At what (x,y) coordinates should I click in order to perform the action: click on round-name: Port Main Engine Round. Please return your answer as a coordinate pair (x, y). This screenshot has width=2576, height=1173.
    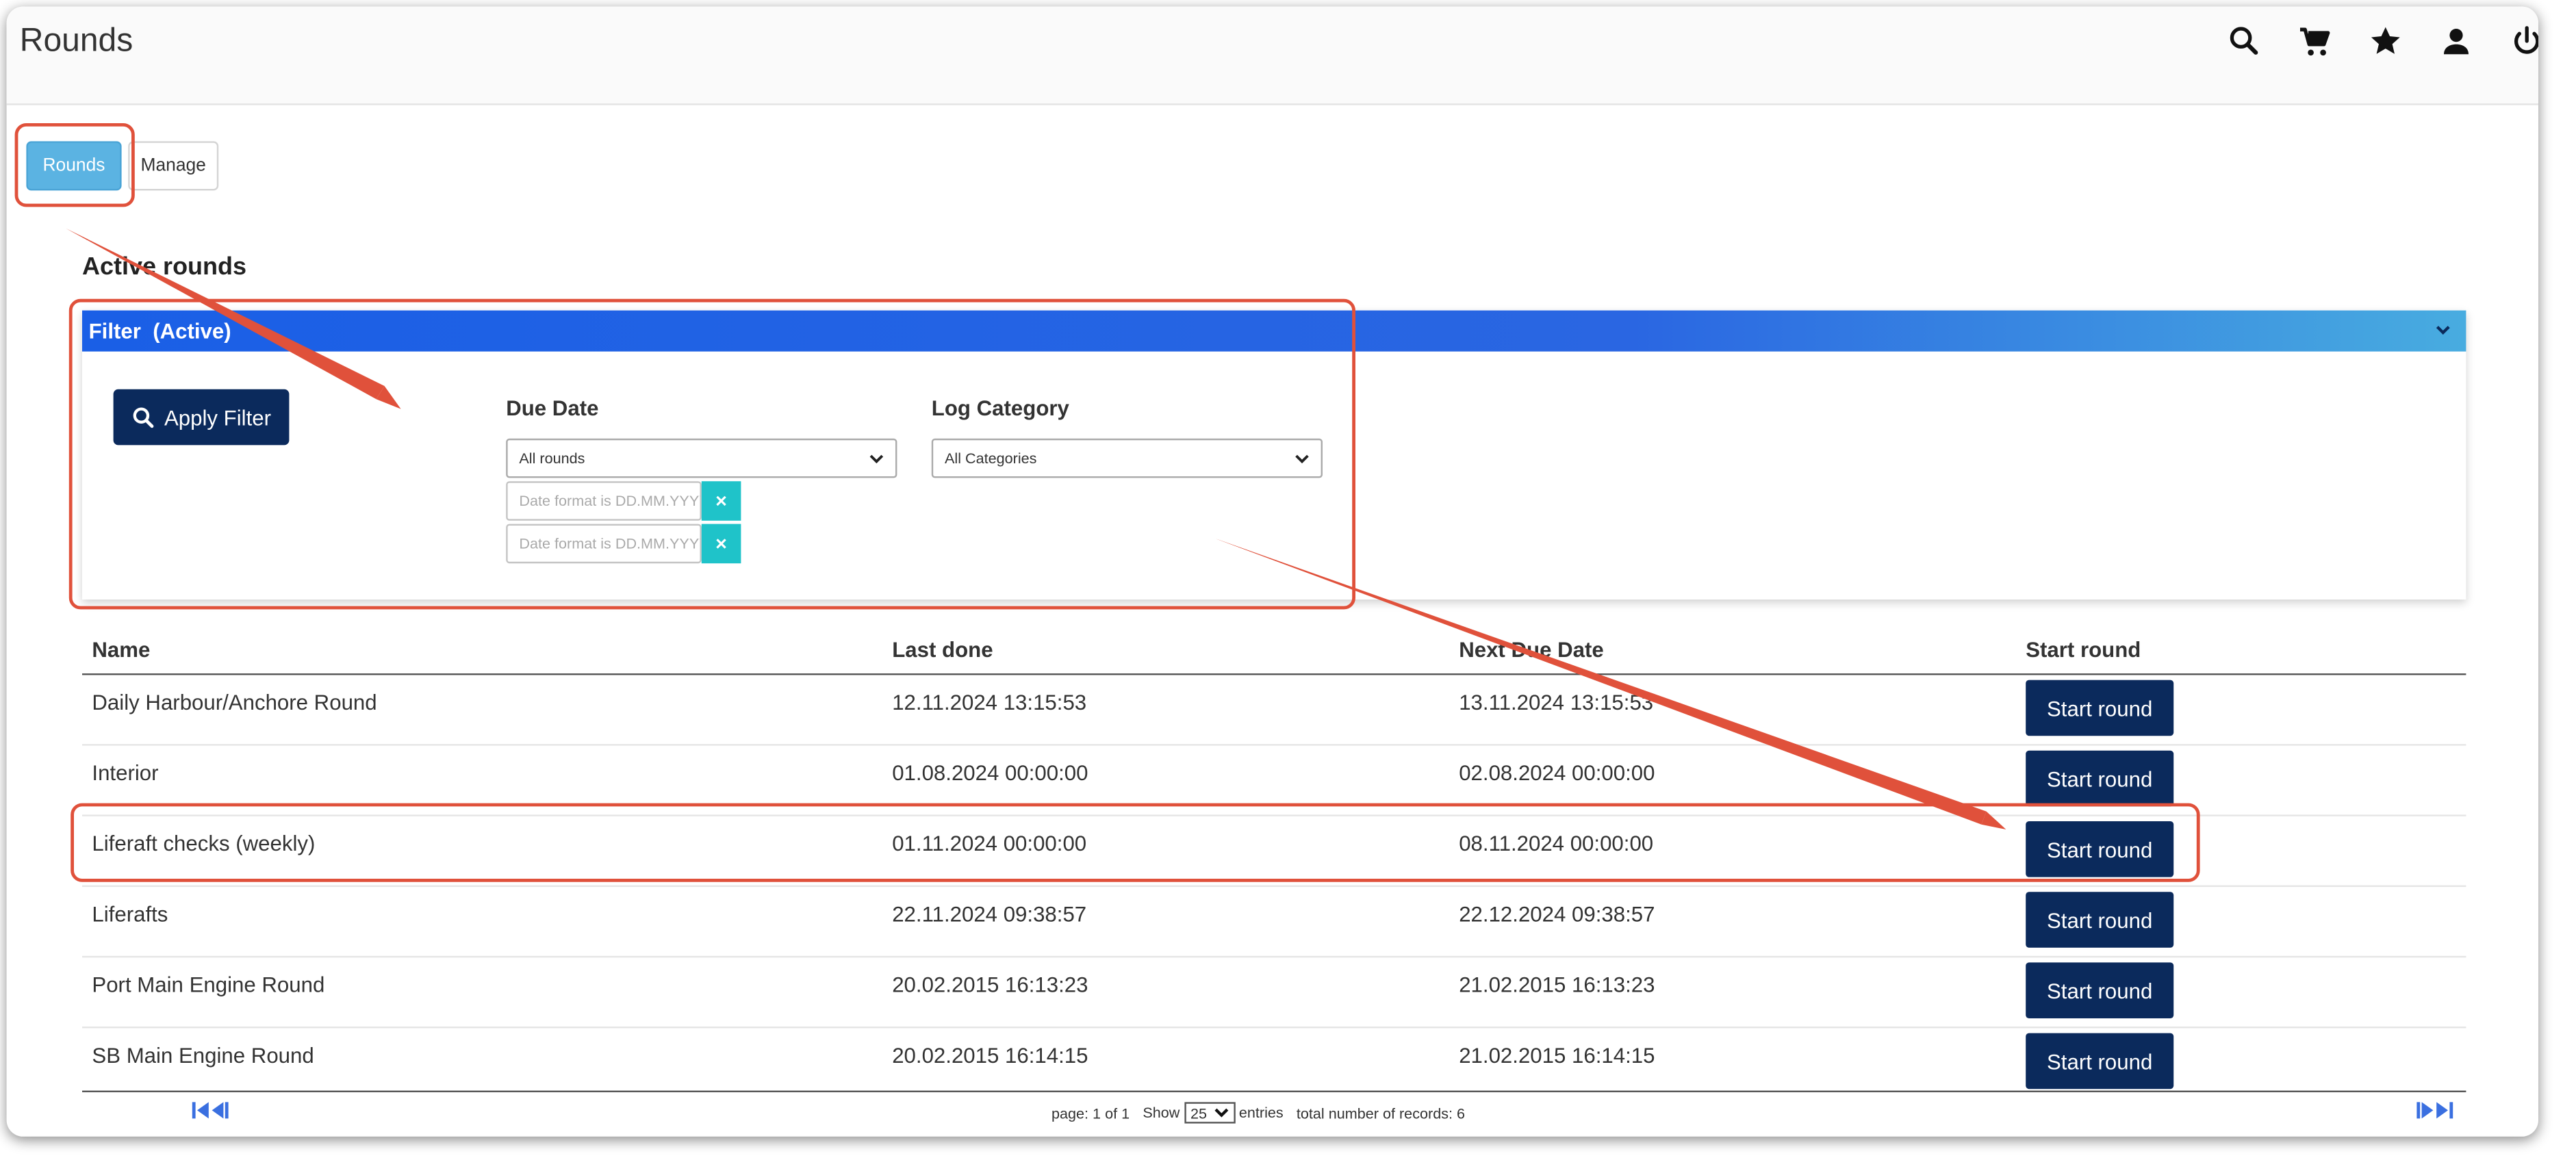
    Looking at the image, I should click on (208, 984).